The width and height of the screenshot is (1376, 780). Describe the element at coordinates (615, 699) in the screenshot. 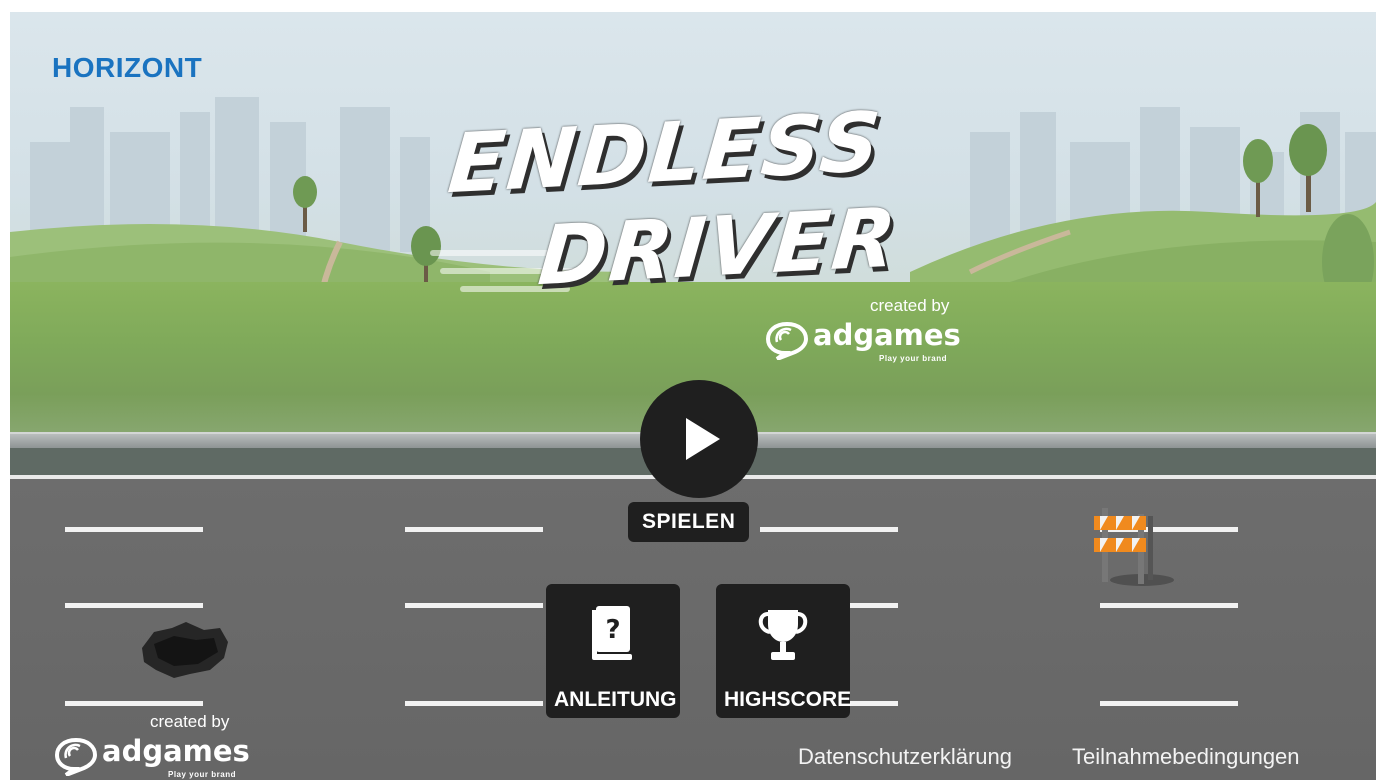

I see `instructions-label: ANLEITUNG` at that location.